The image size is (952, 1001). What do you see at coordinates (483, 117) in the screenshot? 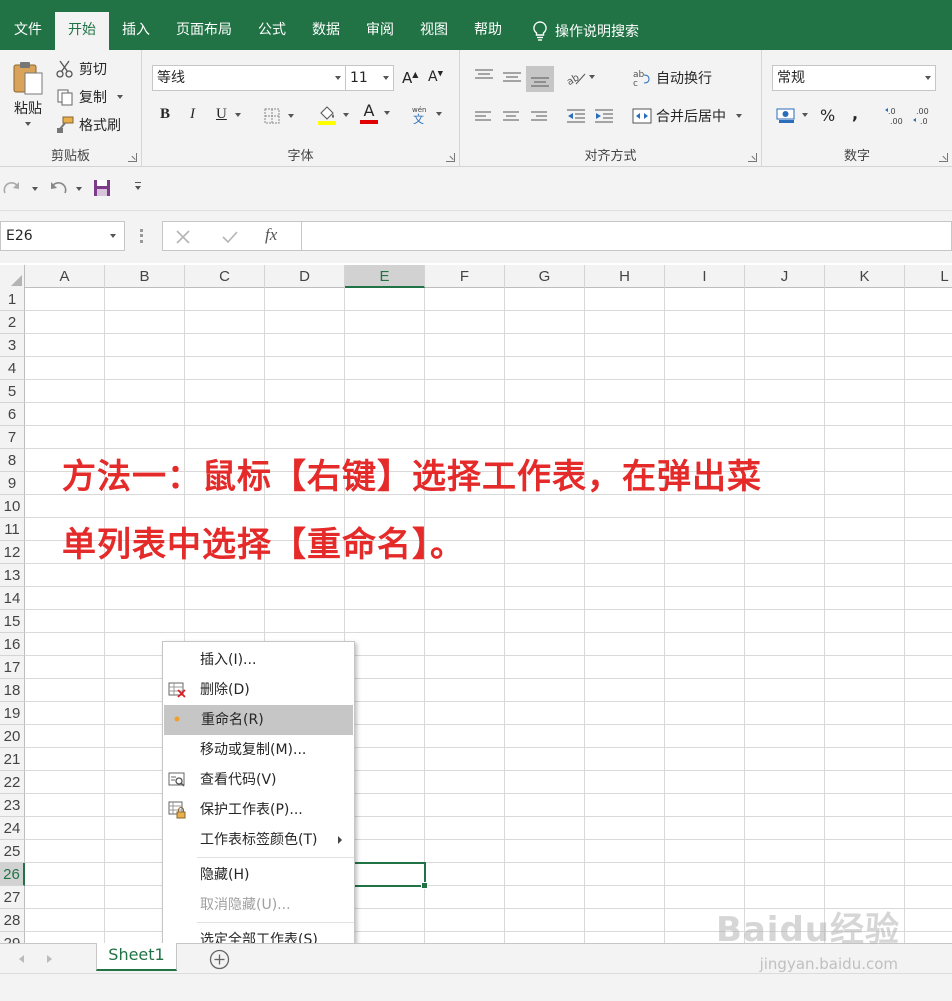
I see `align-left-icon` at bounding box center [483, 117].